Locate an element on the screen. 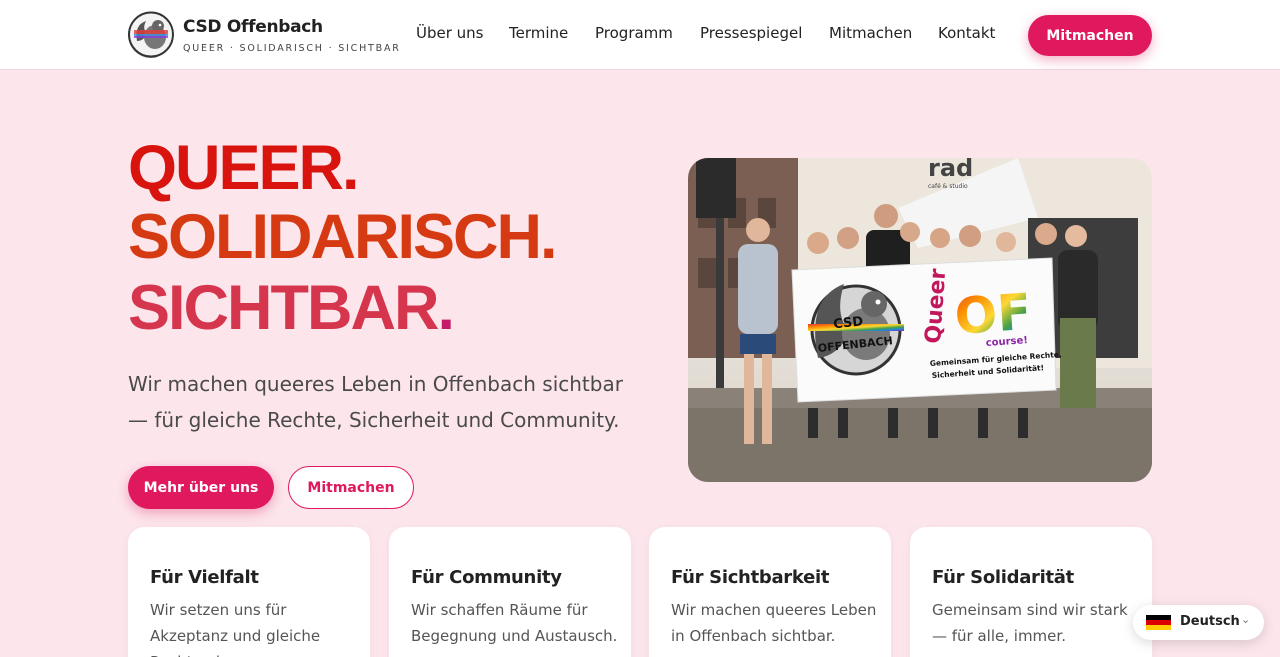 This screenshot has width=1280, height=657. value-card-title: Für Vielfalt is located at coordinates (204, 577).